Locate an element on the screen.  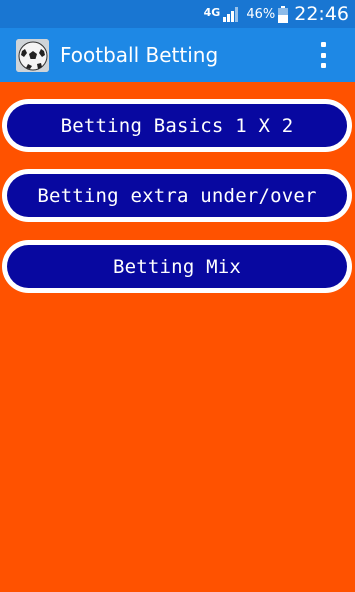
betting-mix-button: Betting Mix is located at coordinates (177, 266).